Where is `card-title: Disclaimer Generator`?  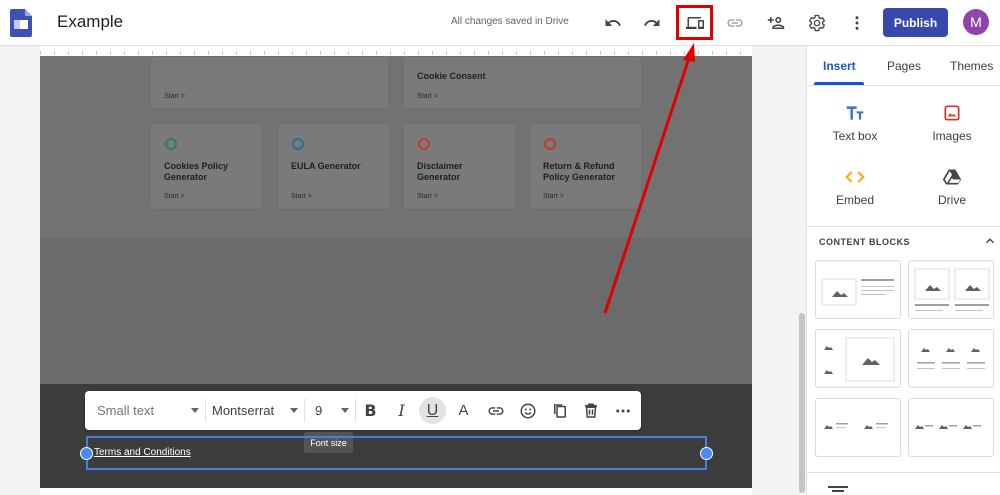
card-title: Disclaimer Generator is located at coordinates (440, 171).